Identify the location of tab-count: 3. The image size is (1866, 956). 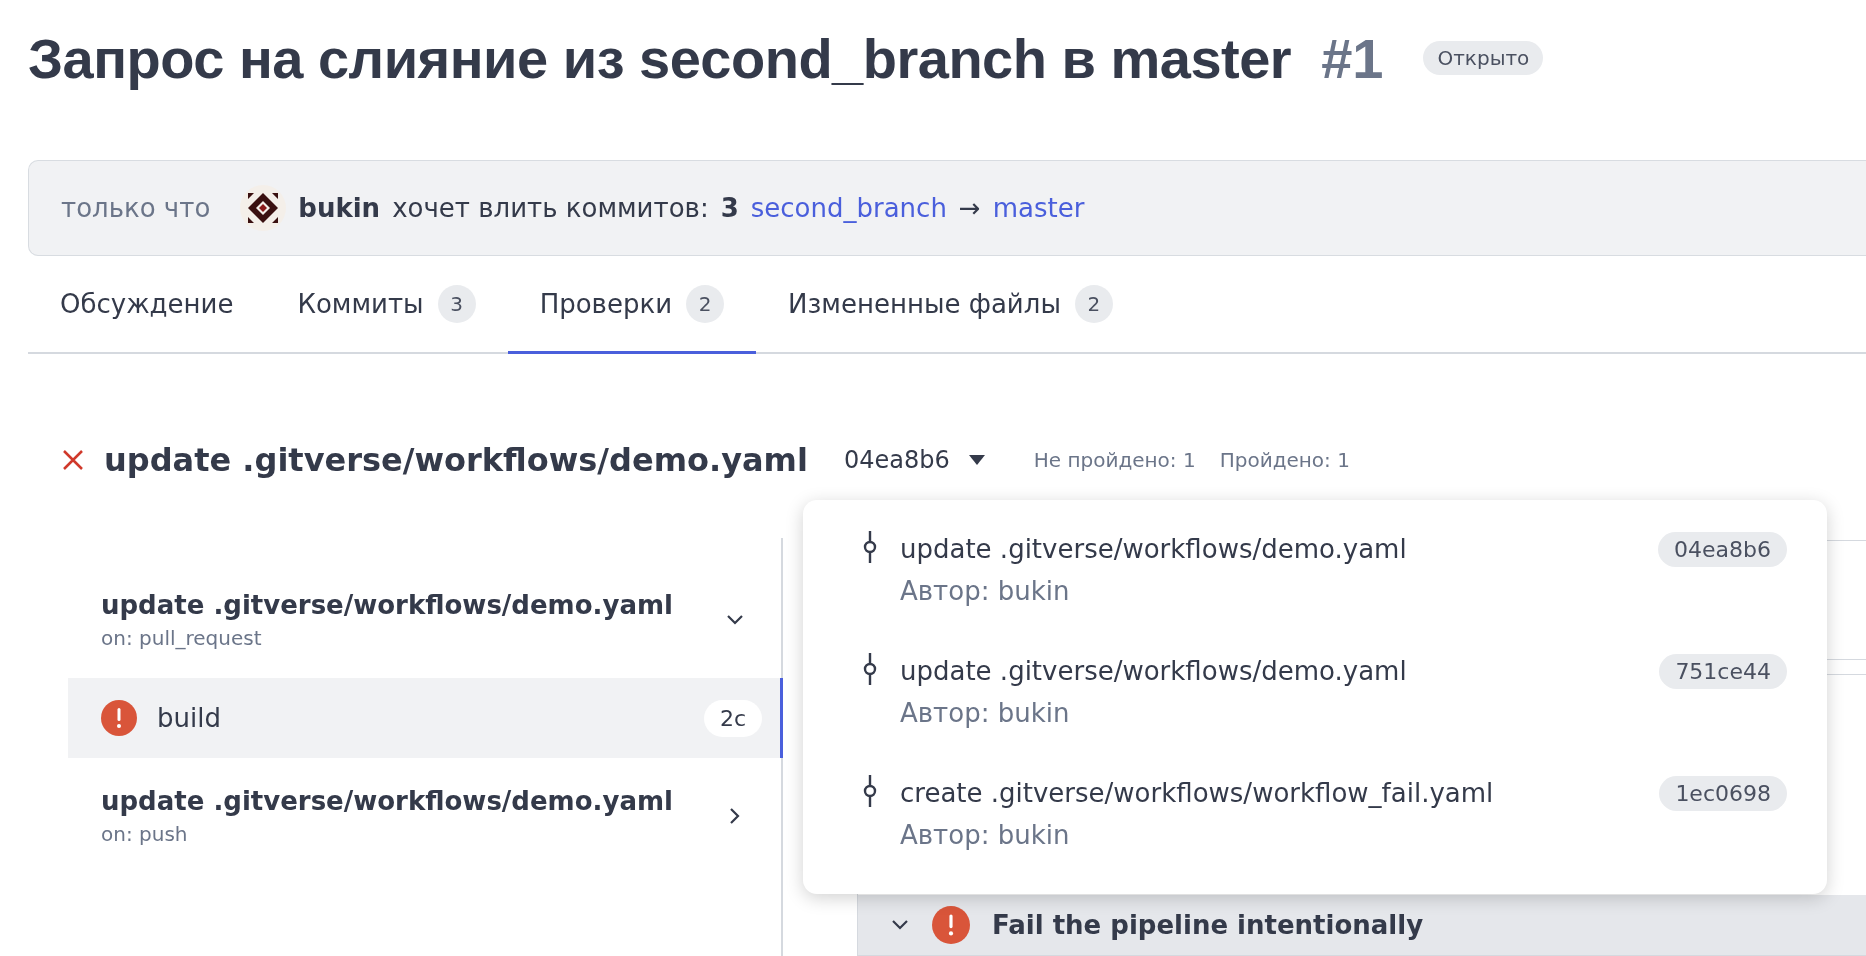
(456, 304).